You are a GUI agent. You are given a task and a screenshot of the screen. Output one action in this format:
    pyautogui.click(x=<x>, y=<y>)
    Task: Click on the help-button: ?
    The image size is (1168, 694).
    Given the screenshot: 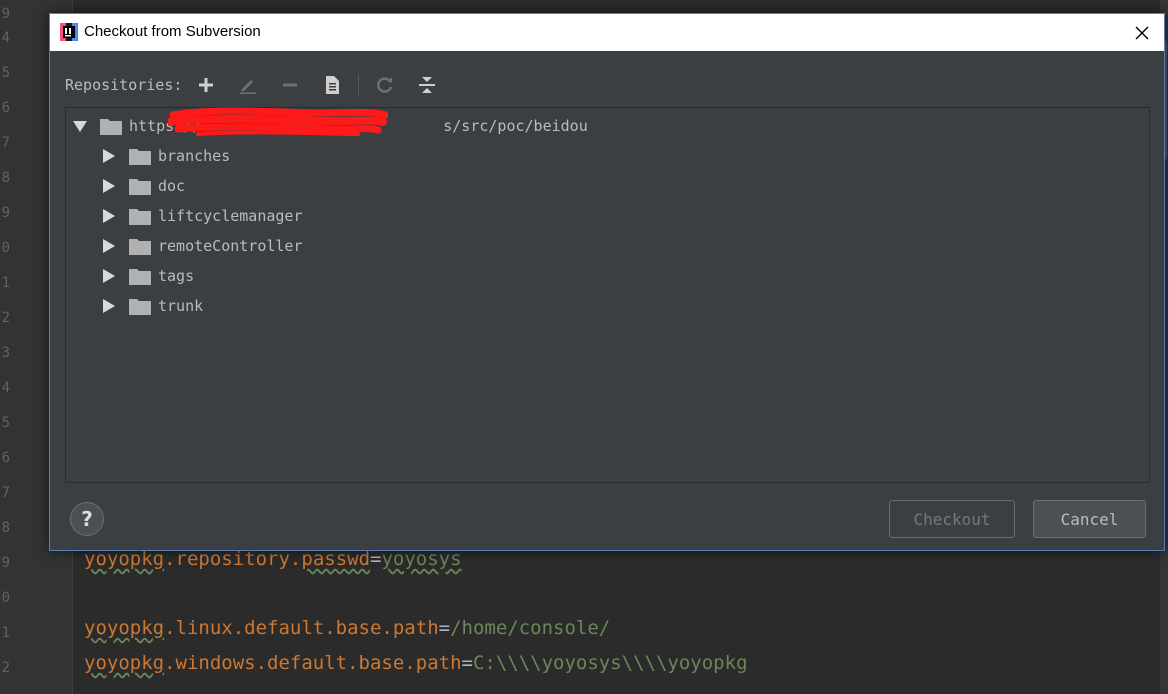 What is the action you would take?
    pyautogui.click(x=87, y=519)
    